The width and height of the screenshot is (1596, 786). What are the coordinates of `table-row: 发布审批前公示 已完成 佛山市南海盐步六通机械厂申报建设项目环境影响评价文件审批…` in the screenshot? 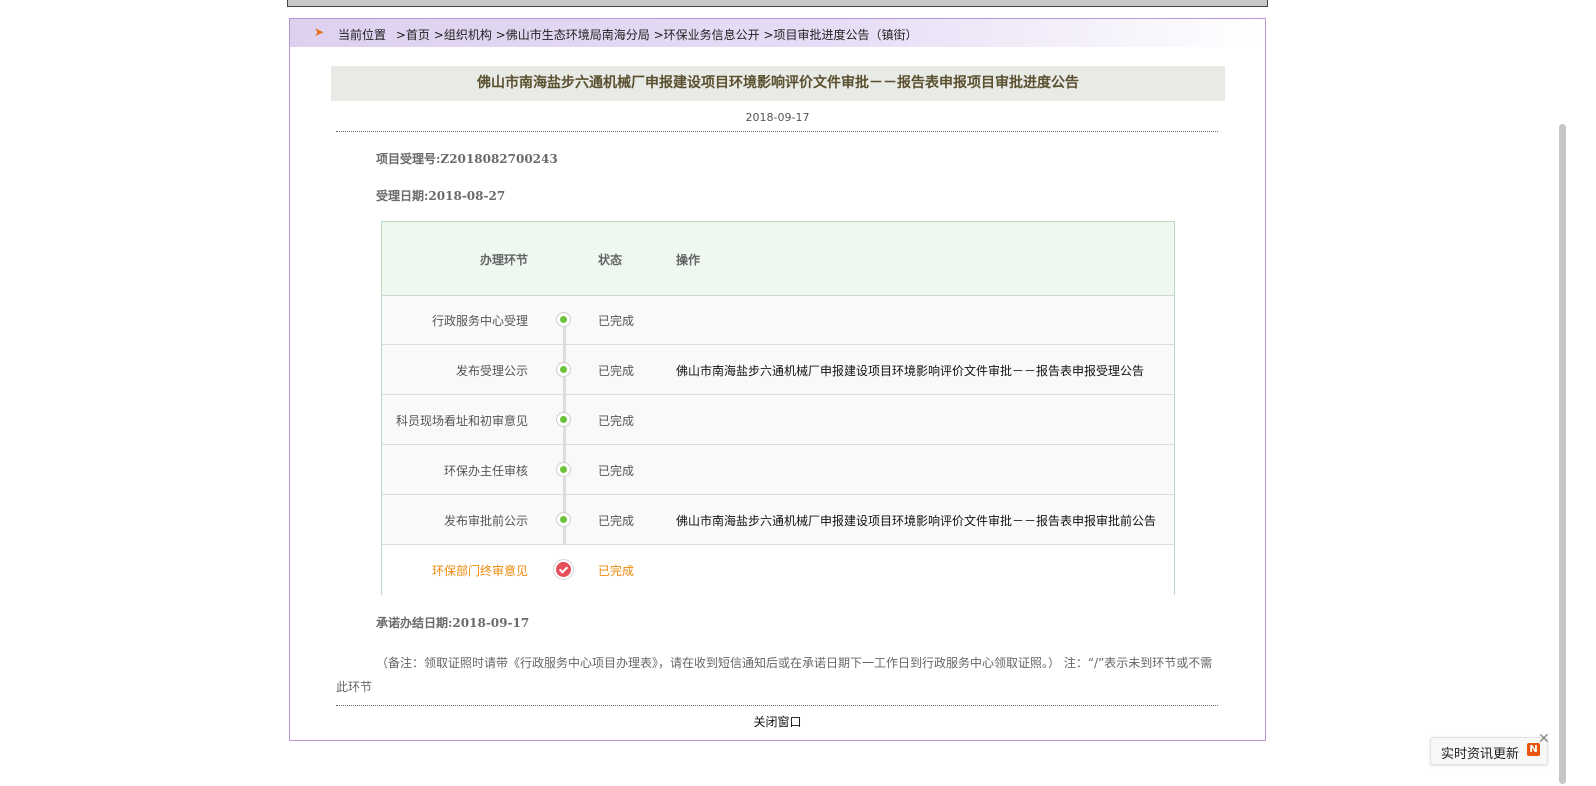 It's located at (778, 520).